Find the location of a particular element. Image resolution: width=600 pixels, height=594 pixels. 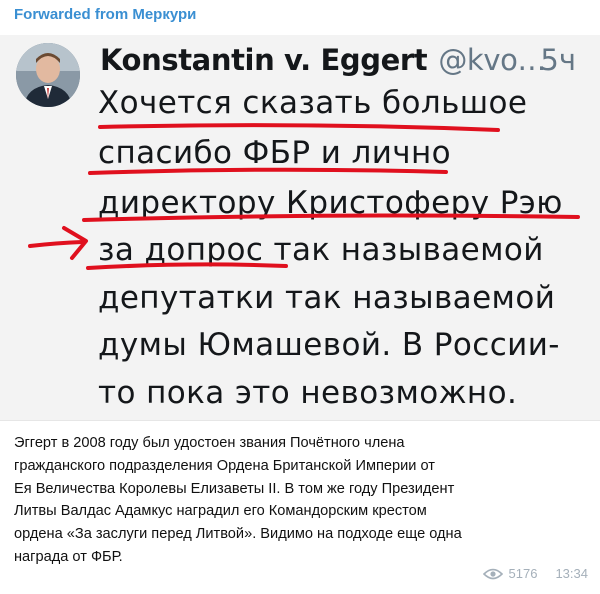

tweet-author-line: Konstantin v. Eggert @kvo… 5ч is located at coordinates (345, 60).